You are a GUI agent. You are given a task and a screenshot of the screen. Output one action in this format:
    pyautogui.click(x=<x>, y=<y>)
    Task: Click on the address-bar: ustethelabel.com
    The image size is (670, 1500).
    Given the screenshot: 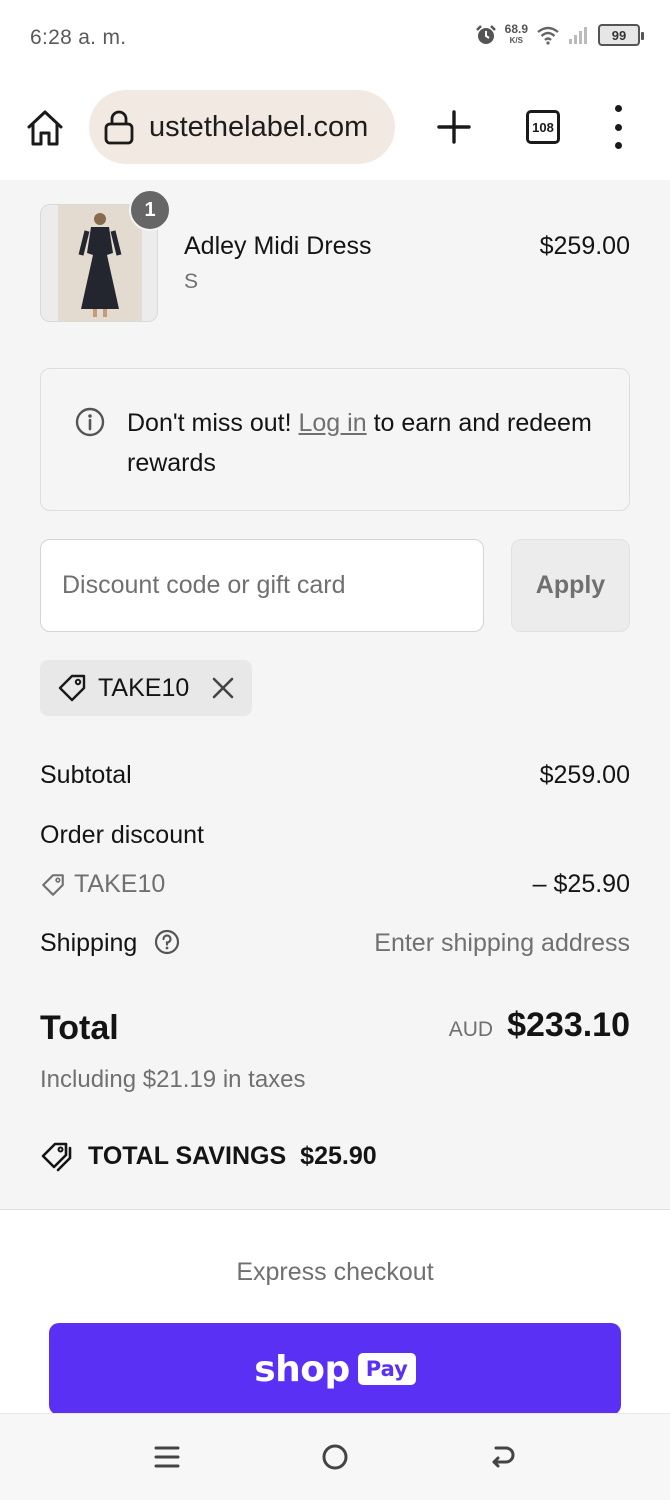 What is the action you would take?
    pyautogui.click(x=242, y=127)
    